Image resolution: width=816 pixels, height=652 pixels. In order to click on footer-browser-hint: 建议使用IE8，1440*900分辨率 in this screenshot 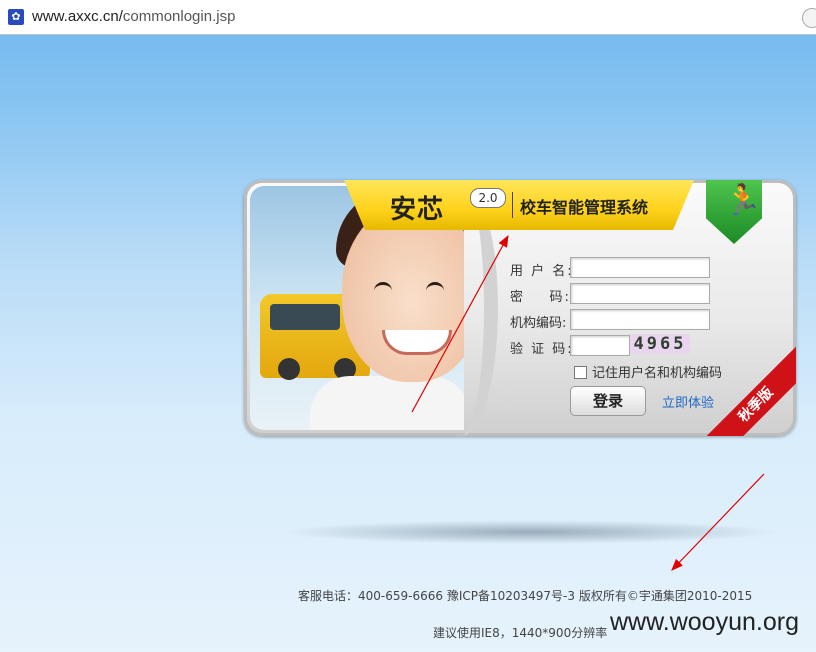, I will do `click(520, 633)`.